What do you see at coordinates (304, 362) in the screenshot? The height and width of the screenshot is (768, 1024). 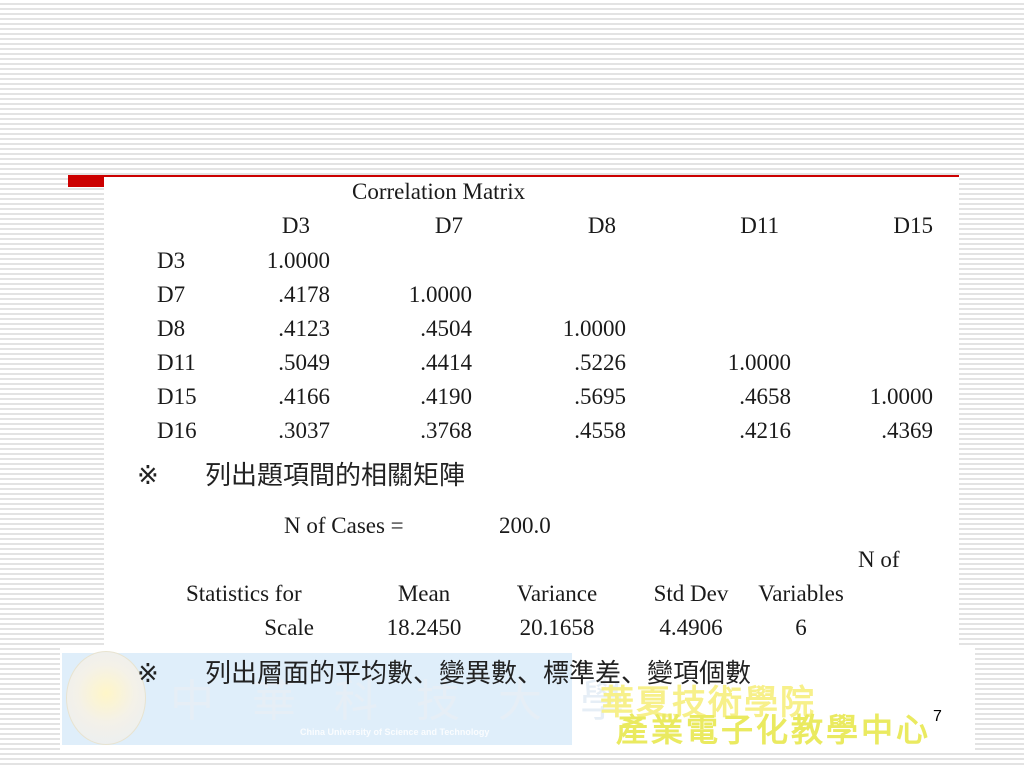 I see `matrix-cell: .5049` at bounding box center [304, 362].